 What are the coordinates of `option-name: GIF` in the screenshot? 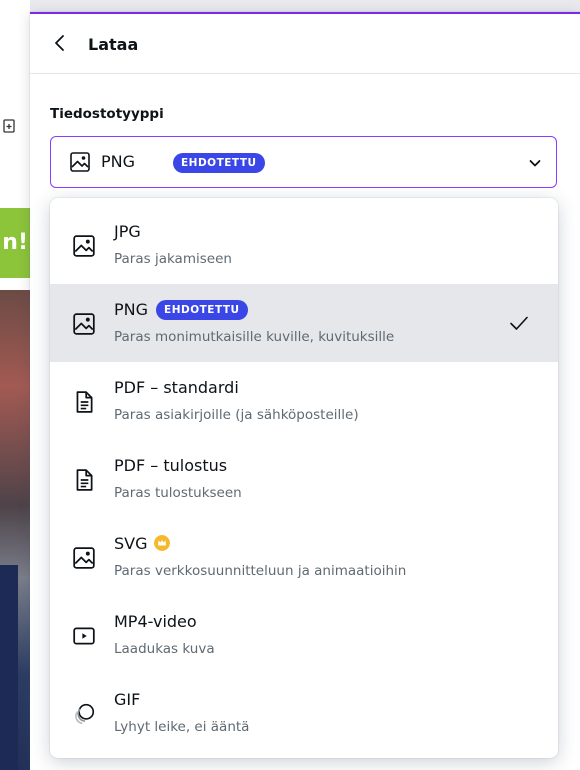 It's located at (127, 699).